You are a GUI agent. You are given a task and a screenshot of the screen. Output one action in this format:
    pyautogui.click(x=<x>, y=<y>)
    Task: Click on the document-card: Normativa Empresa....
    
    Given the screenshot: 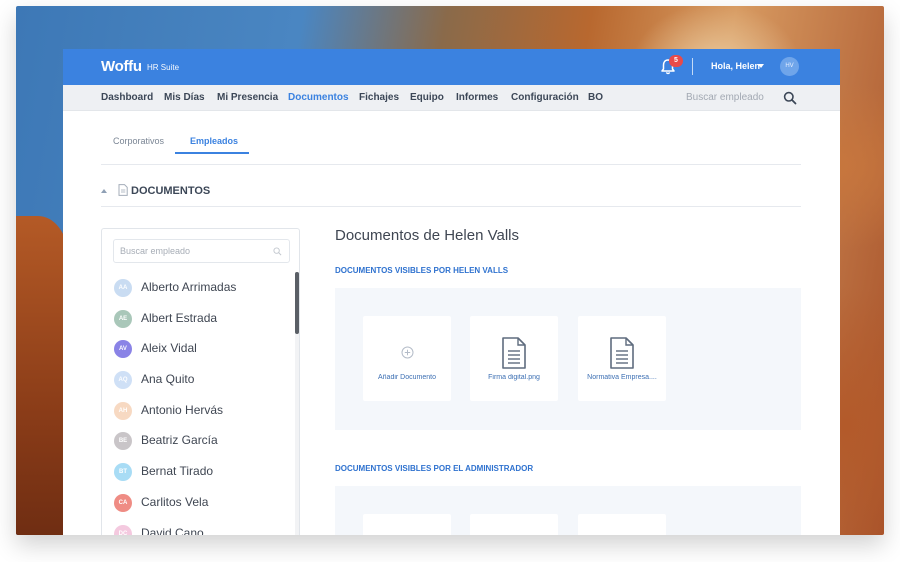 What is the action you would take?
    pyautogui.click(x=622, y=358)
    